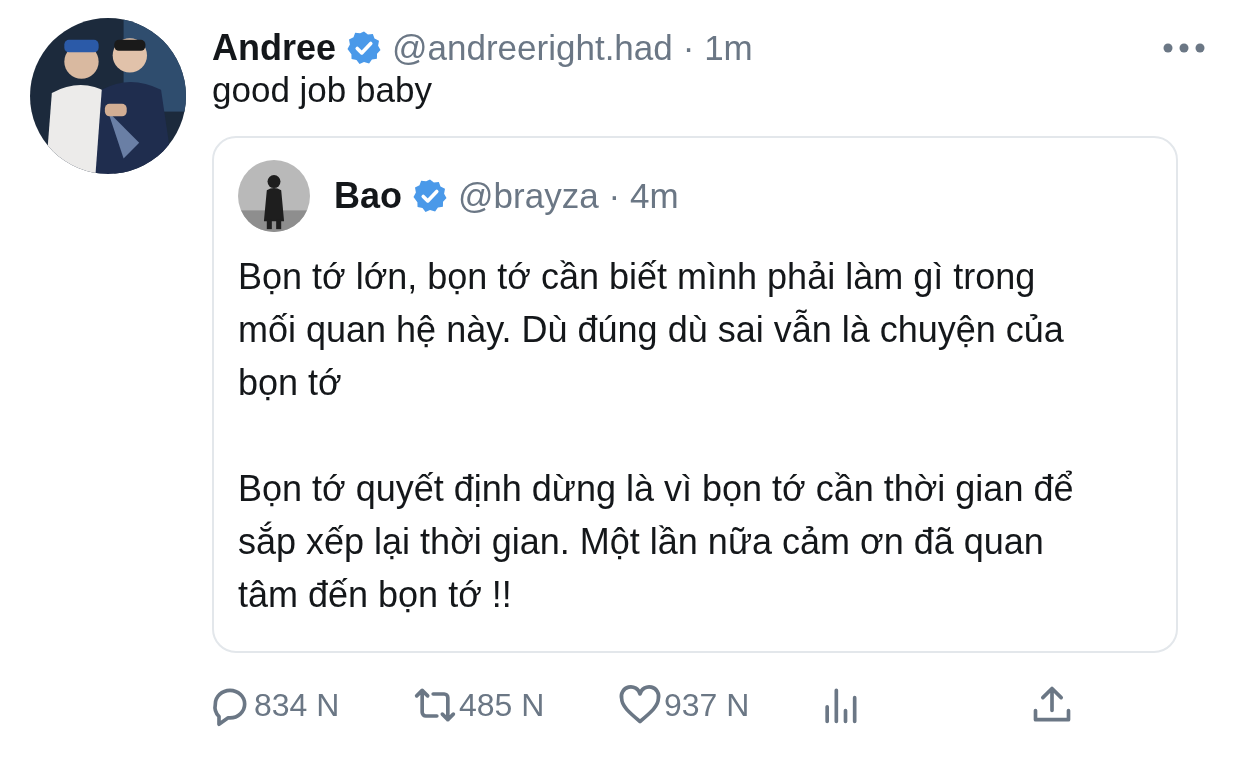  I want to click on author-name: Bao, so click(368, 196).